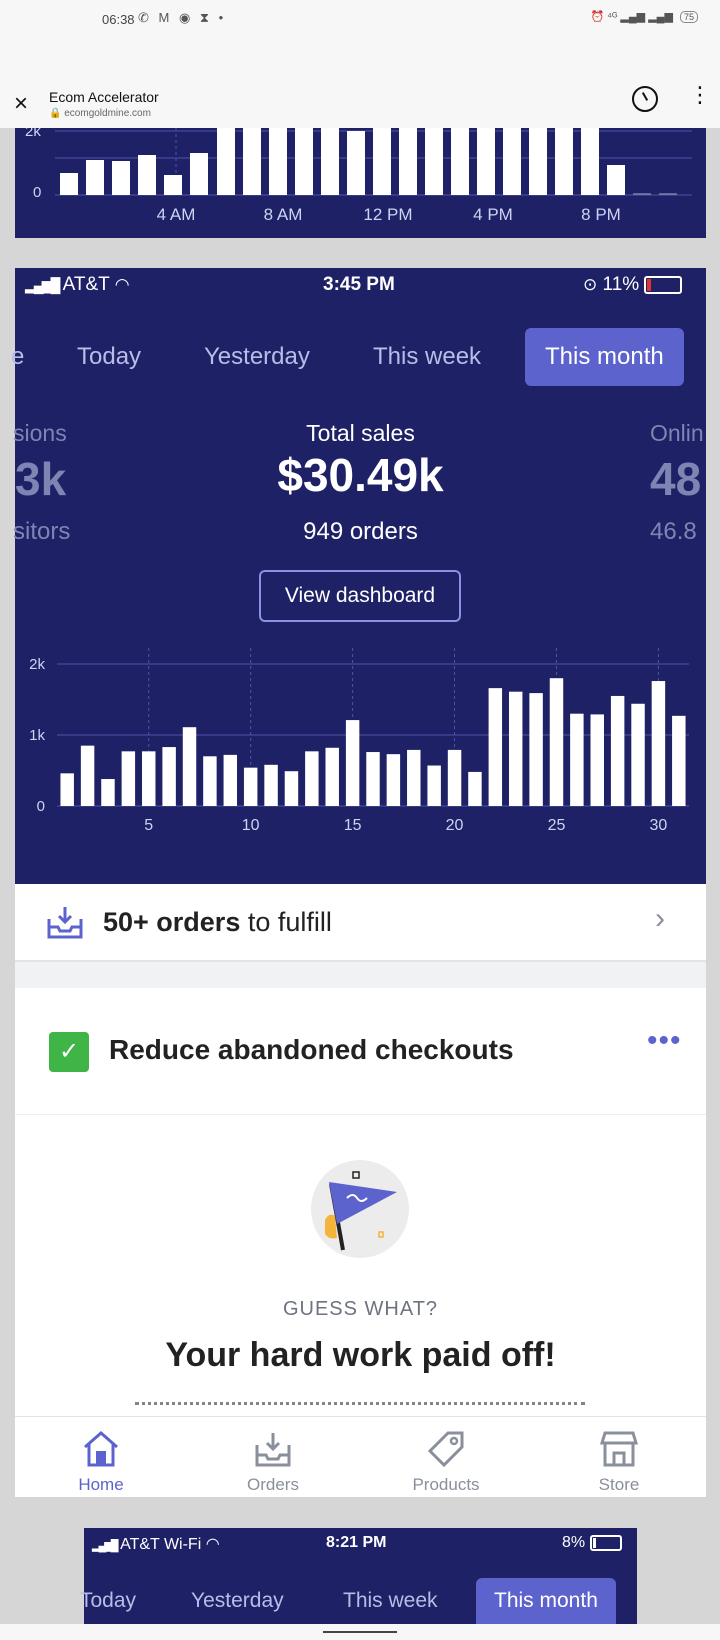 The width and height of the screenshot is (720, 1640). Describe the element at coordinates (676, 479) in the screenshot. I see `right-metric-value: 48` at that location.